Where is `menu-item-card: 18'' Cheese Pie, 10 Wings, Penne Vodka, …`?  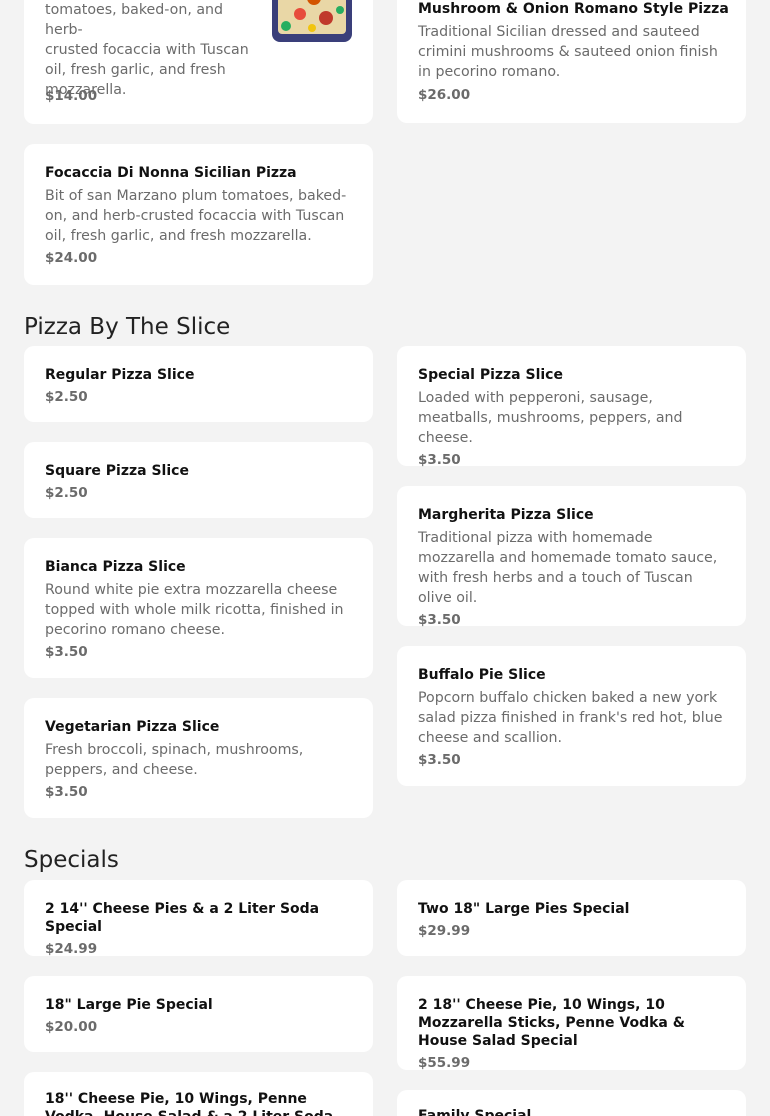 menu-item-card: 18'' Cheese Pie, 10 Wings, Penne Vodka, … is located at coordinates (198, 1094).